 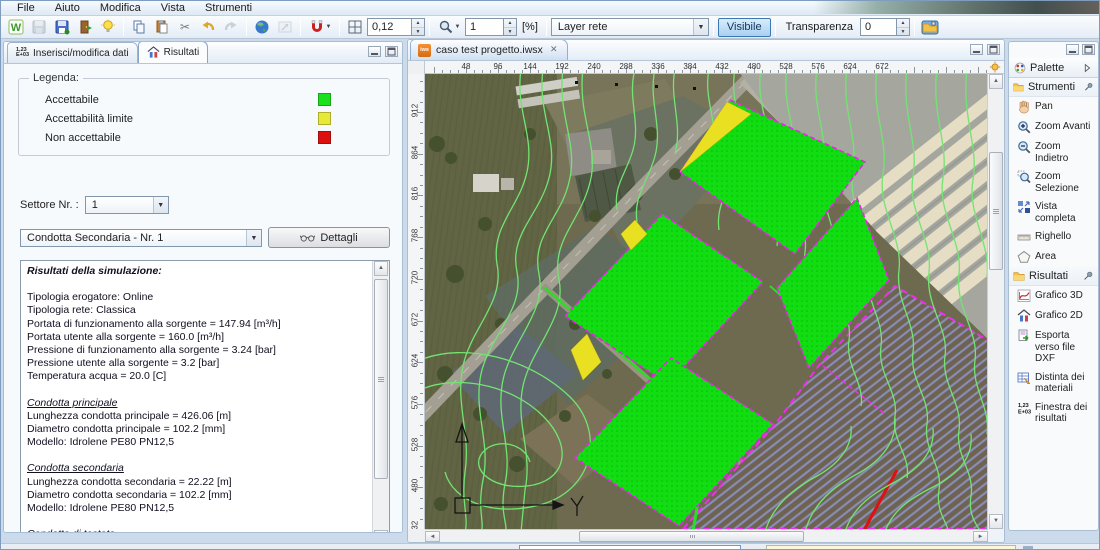 I want to click on menu-item-modifica: Modifica, so click(x=120, y=8).